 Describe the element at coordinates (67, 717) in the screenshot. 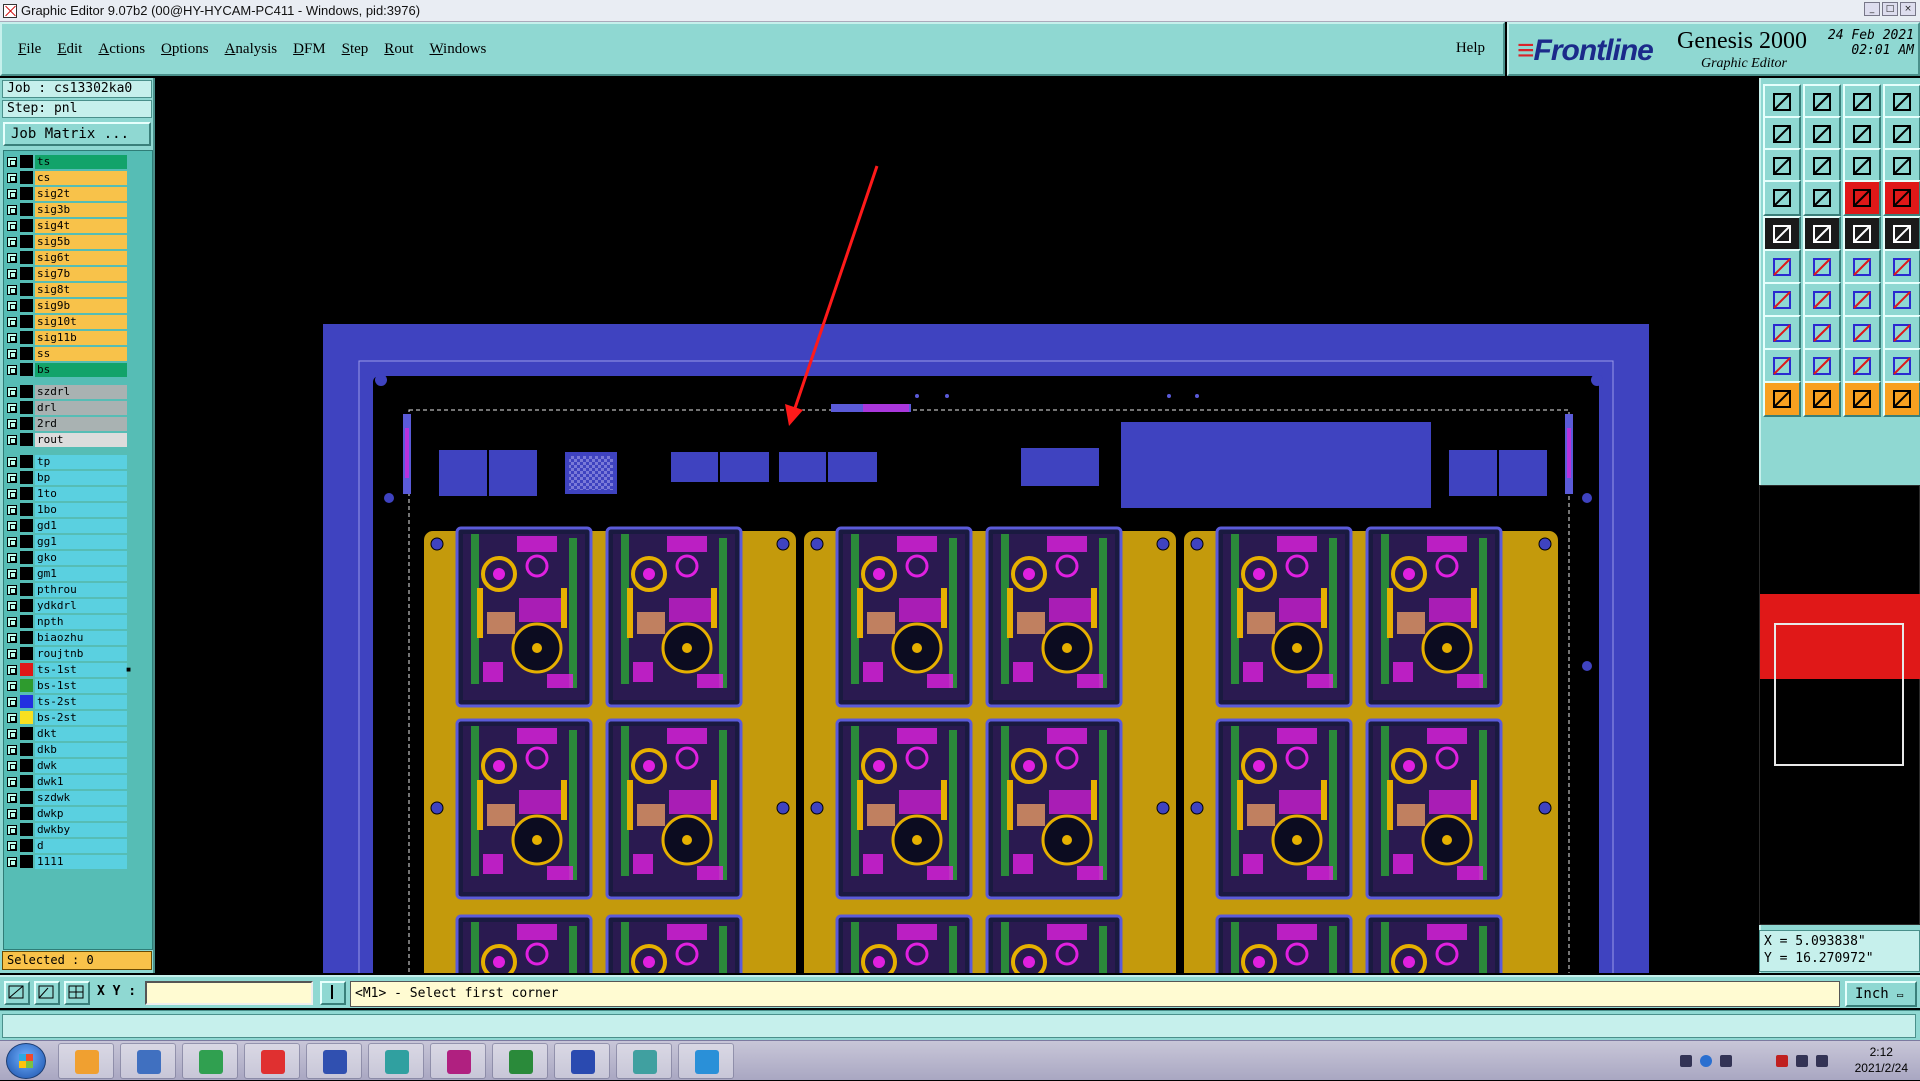

I see `layer-row: bs-2st` at that location.